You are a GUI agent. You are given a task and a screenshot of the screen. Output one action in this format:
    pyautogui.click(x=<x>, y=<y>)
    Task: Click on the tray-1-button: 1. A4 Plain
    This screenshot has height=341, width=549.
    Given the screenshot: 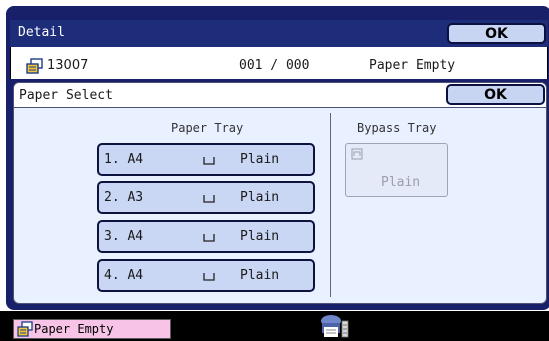 What is the action you would take?
    pyautogui.click(x=206, y=159)
    